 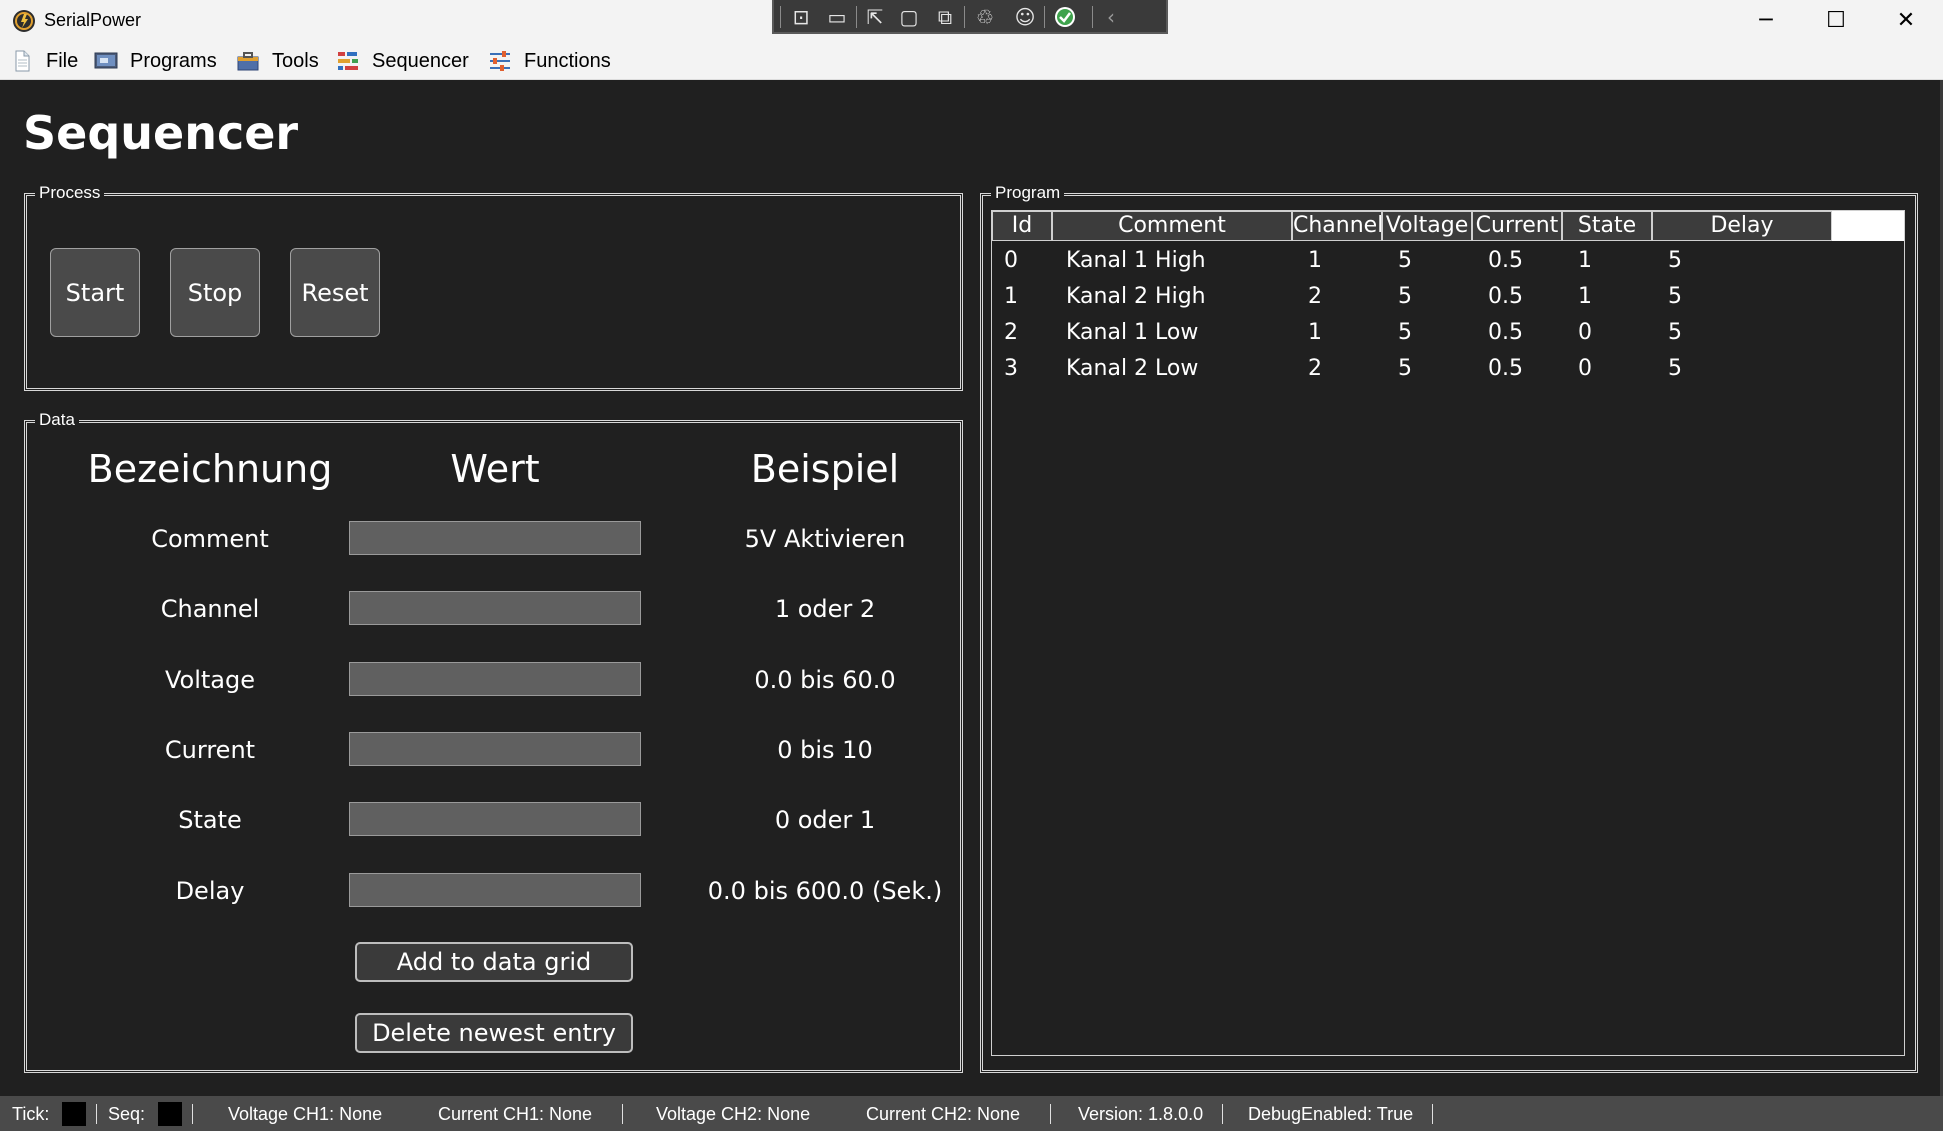 I want to click on menu-tools: Tools, so click(x=277, y=61).